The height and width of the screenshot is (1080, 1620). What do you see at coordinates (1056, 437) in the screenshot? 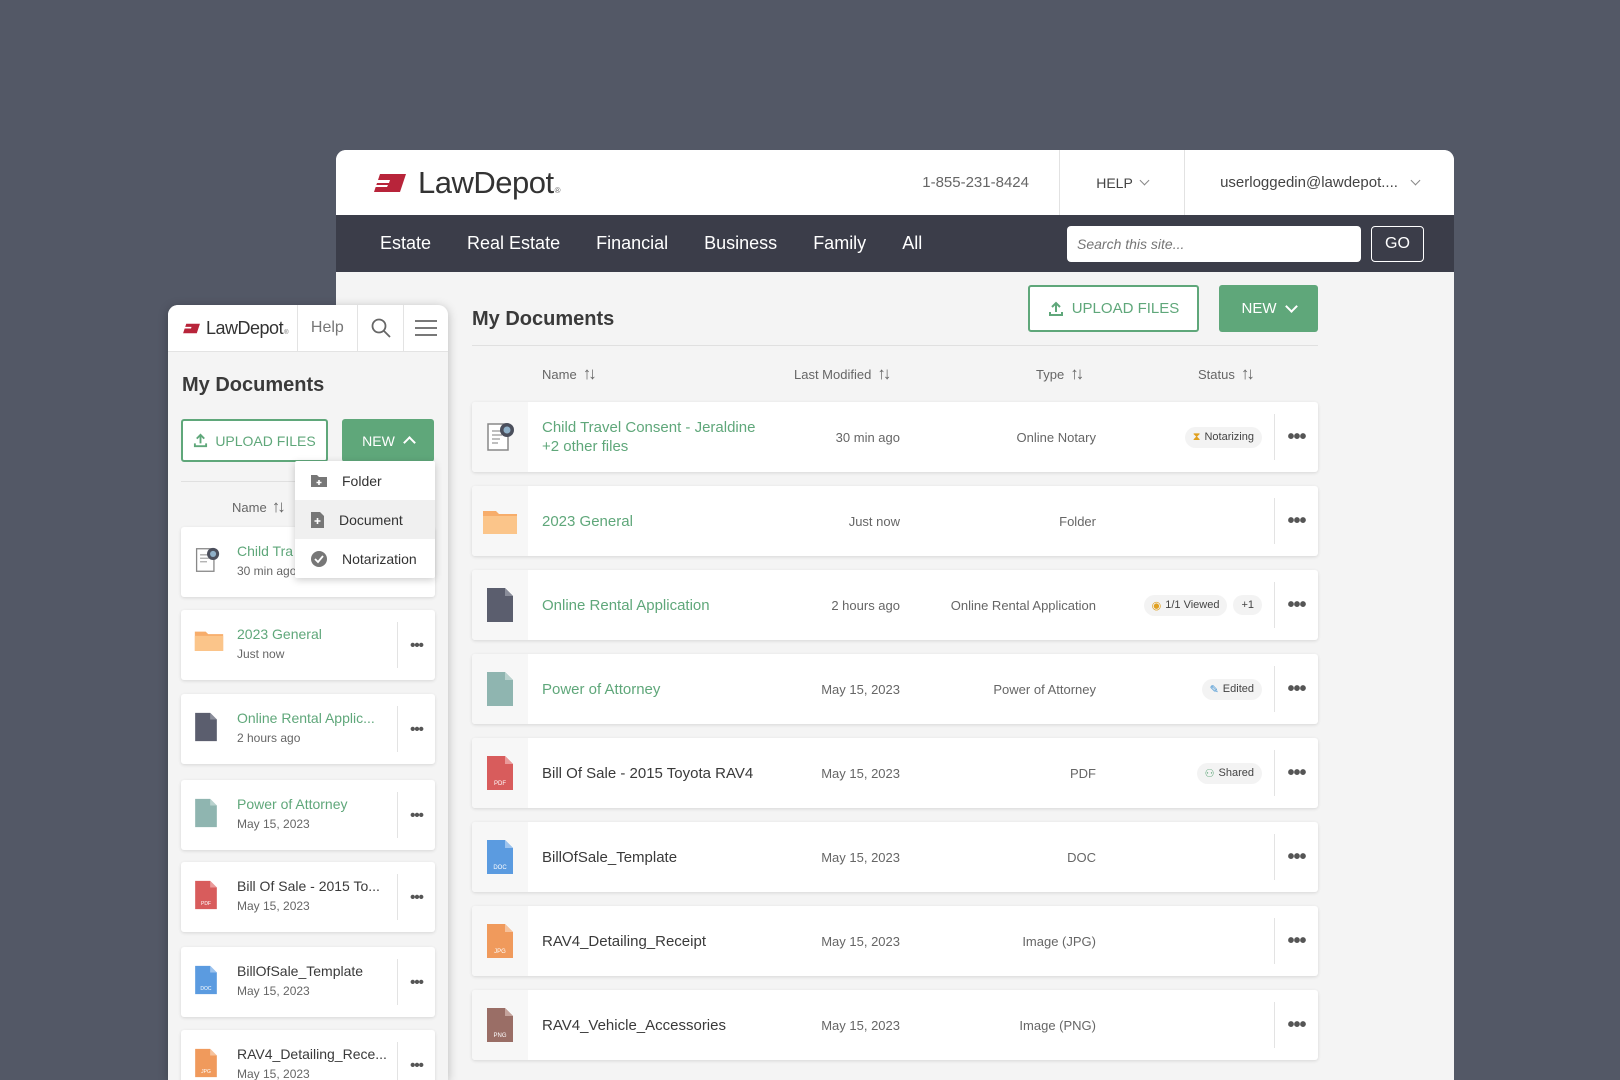
I see `document-type: Online Notary` at bounding box center [1056, 437].